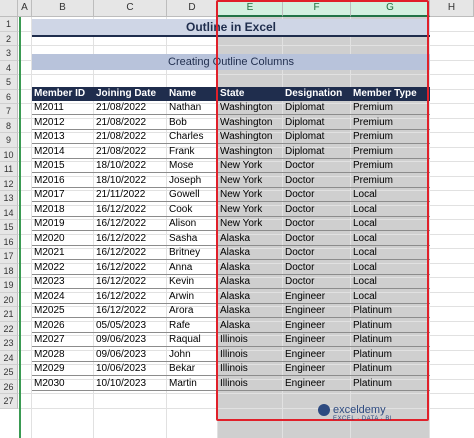 The height and width of the screenshot is (438, 474). I want to click on cell-name: Gowell, so click(192, 195).